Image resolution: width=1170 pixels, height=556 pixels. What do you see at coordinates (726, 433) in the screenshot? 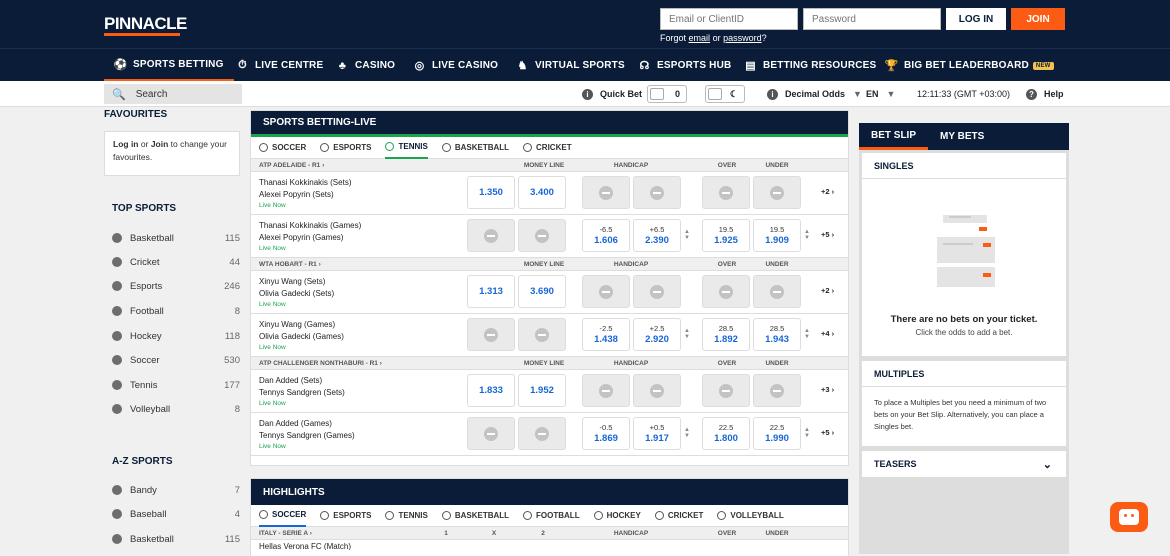
I see `over-odds: 22.5 1.800` at bounding box center [726, 433].